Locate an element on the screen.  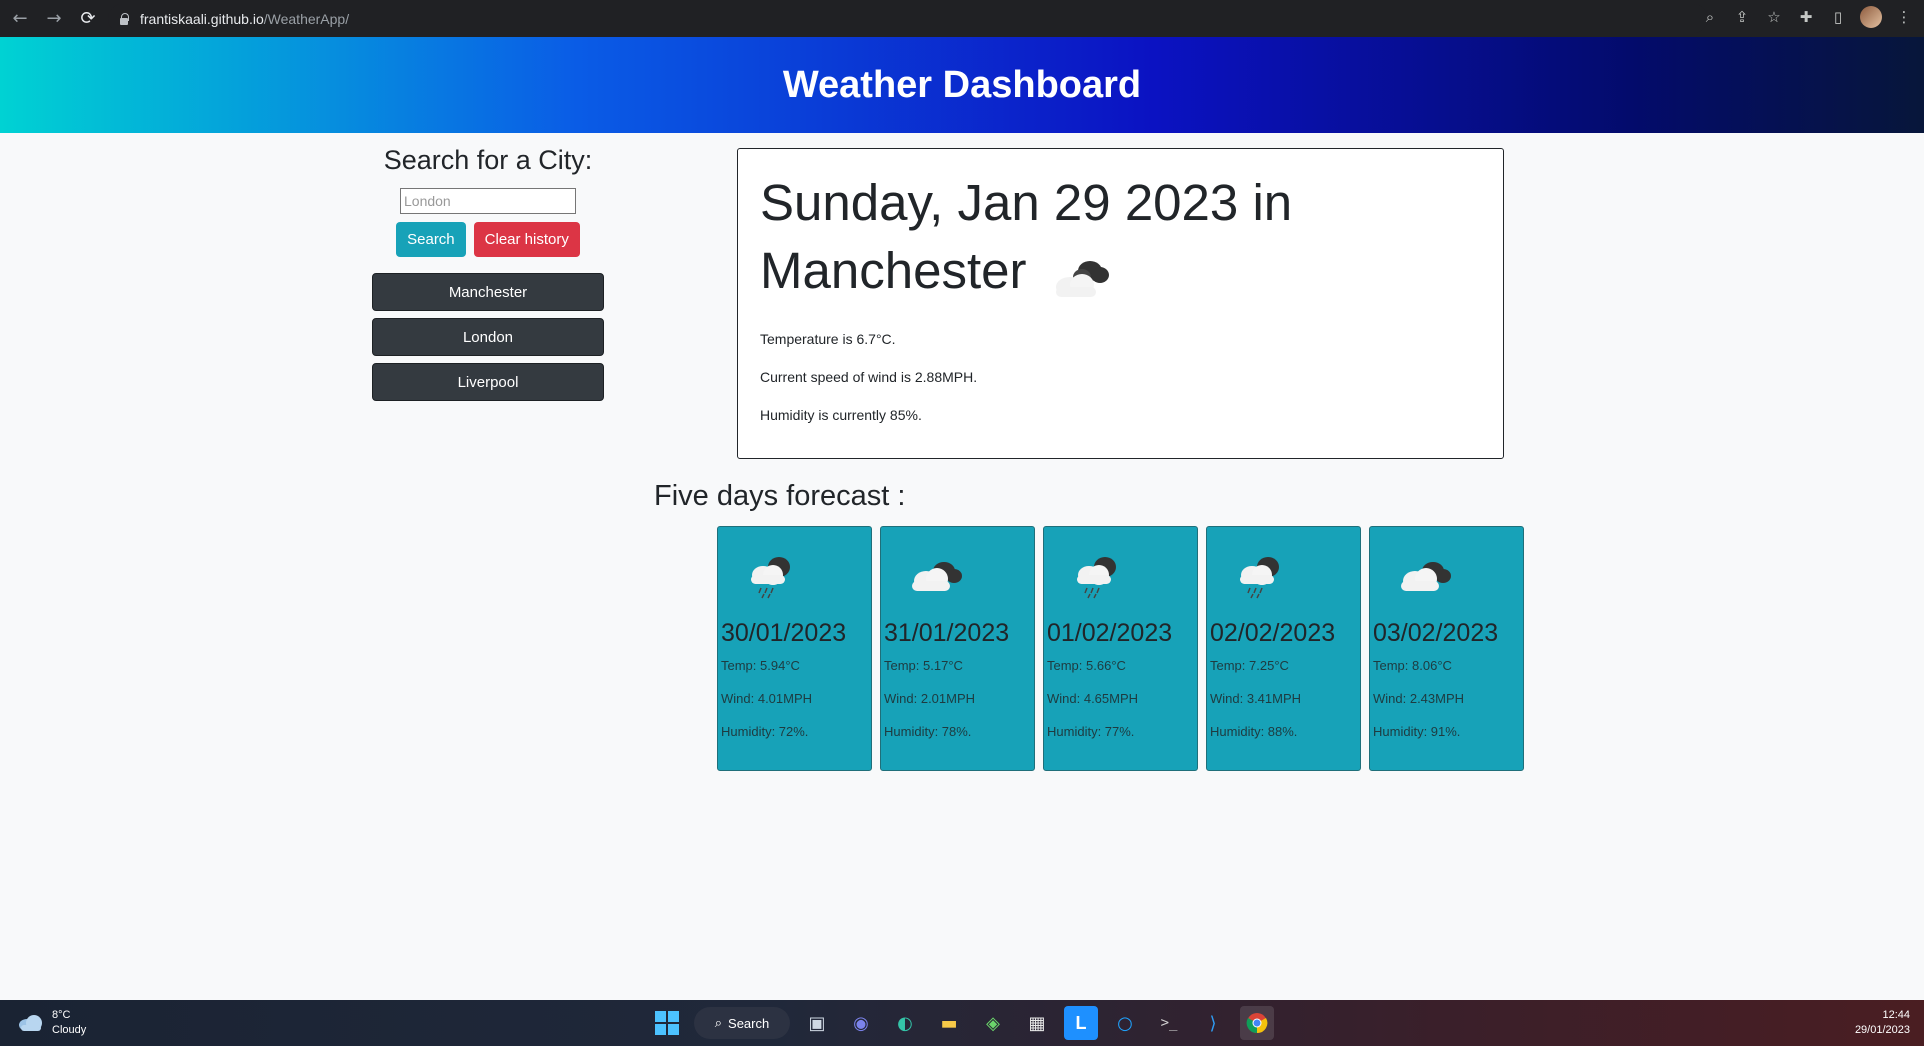
profile-avatar is located at coordinates (1871, 17).